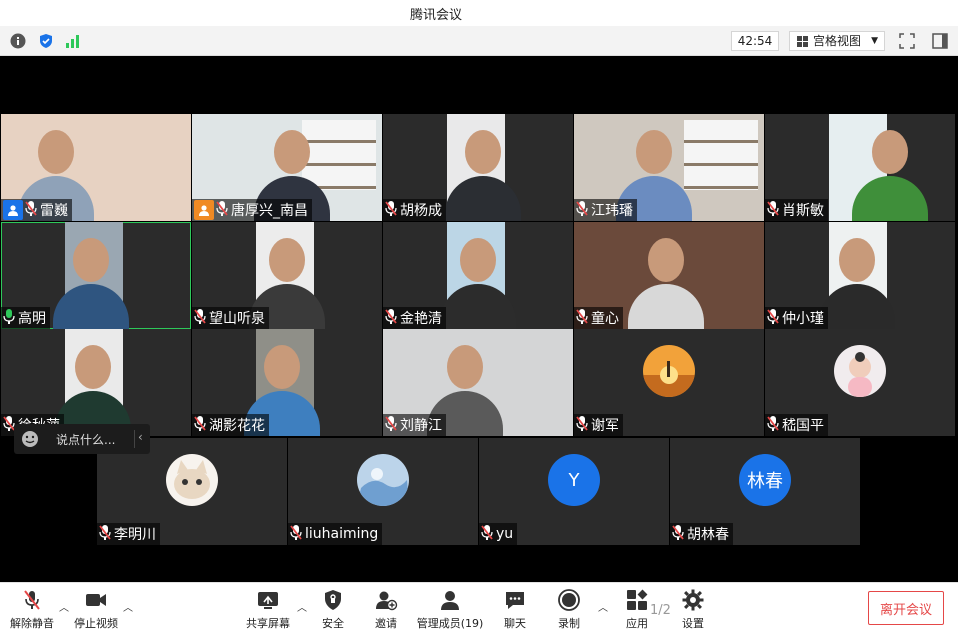 Image resolution: width=958 pixels, height=630 pixels. What do you see at coordinates (135, 535) in the screenshot?
I see `participant-name: 李明川` at bounding box center [135, 535].